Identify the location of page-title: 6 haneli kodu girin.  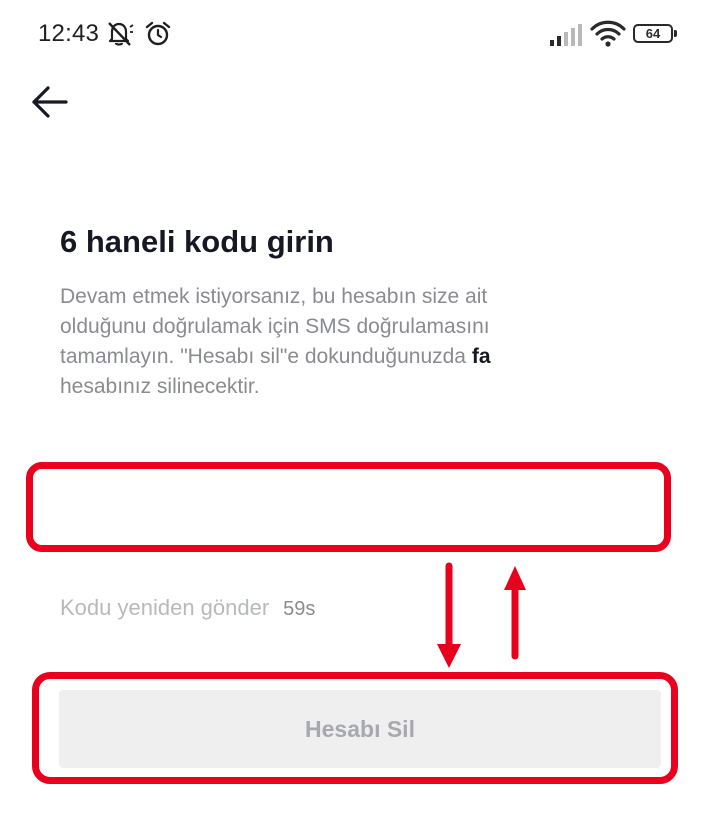
(197, 241).